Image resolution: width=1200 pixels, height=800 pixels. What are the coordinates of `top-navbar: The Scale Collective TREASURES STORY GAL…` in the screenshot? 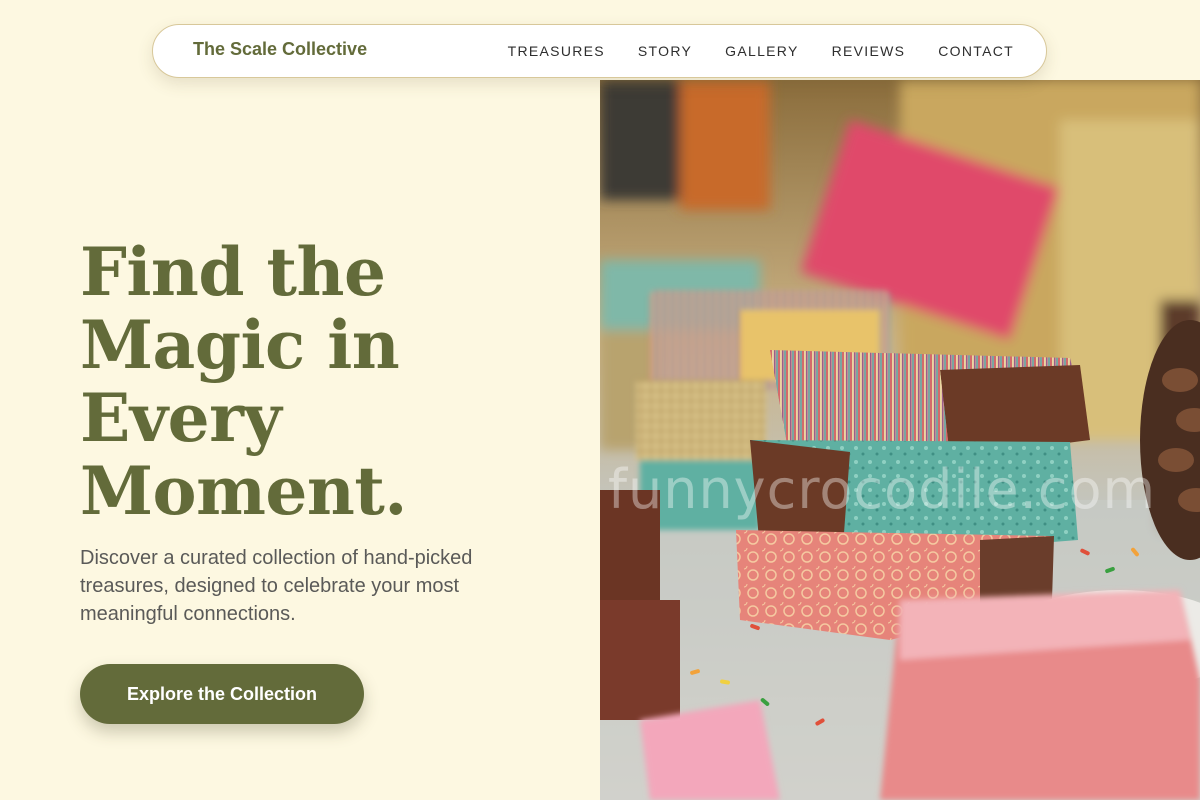 It's located at (599, 51).